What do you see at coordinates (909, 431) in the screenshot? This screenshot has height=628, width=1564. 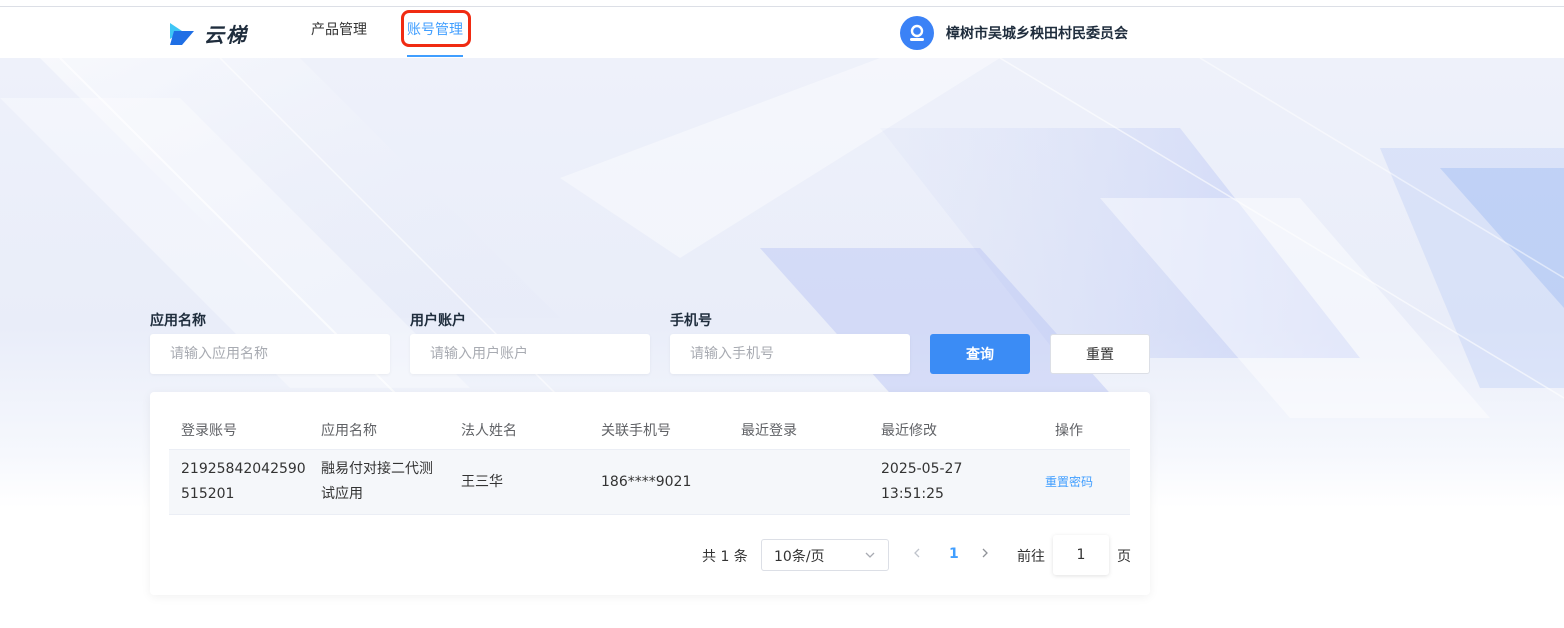 I see `column-header-modified: 最近修改` at bounding box center [909, 431].